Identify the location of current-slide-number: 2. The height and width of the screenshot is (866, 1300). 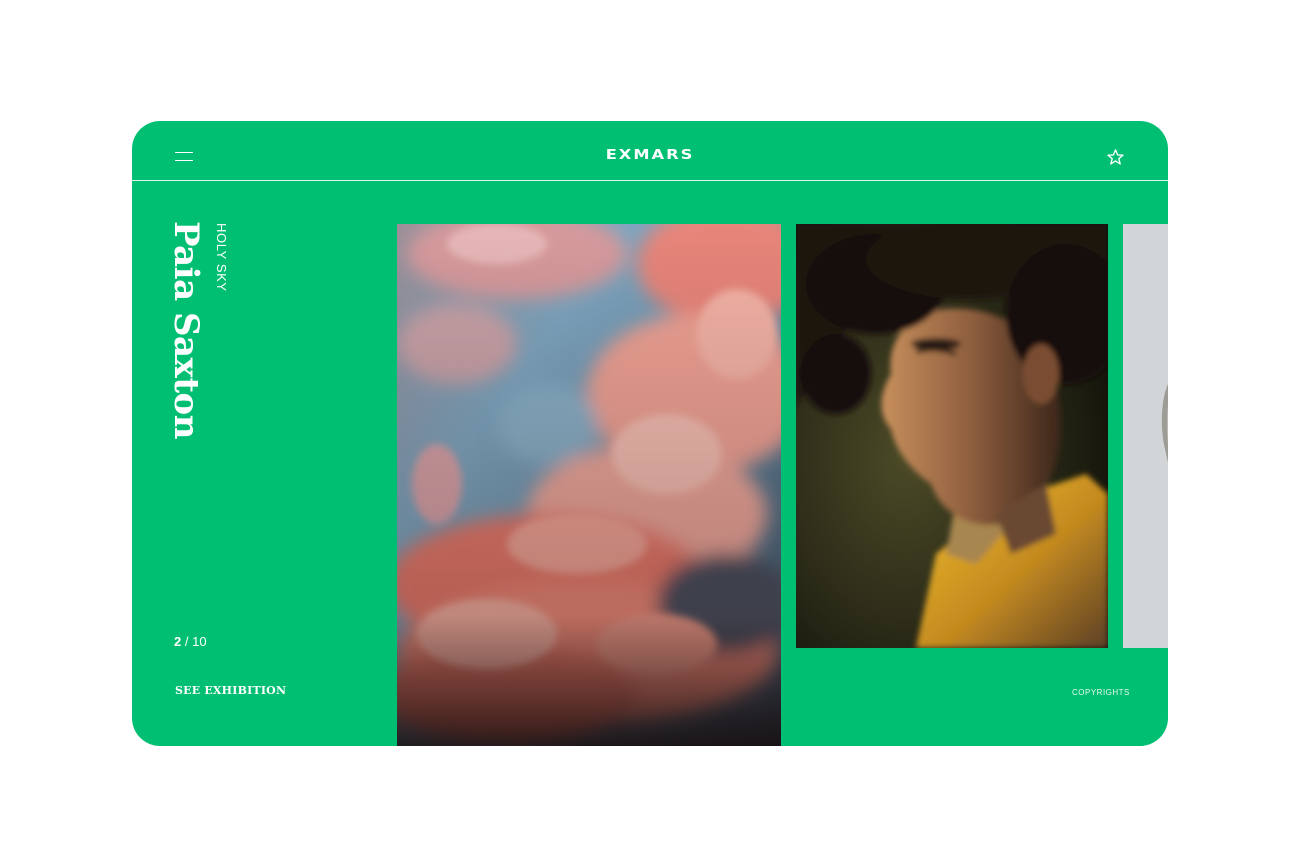
(178, 641).